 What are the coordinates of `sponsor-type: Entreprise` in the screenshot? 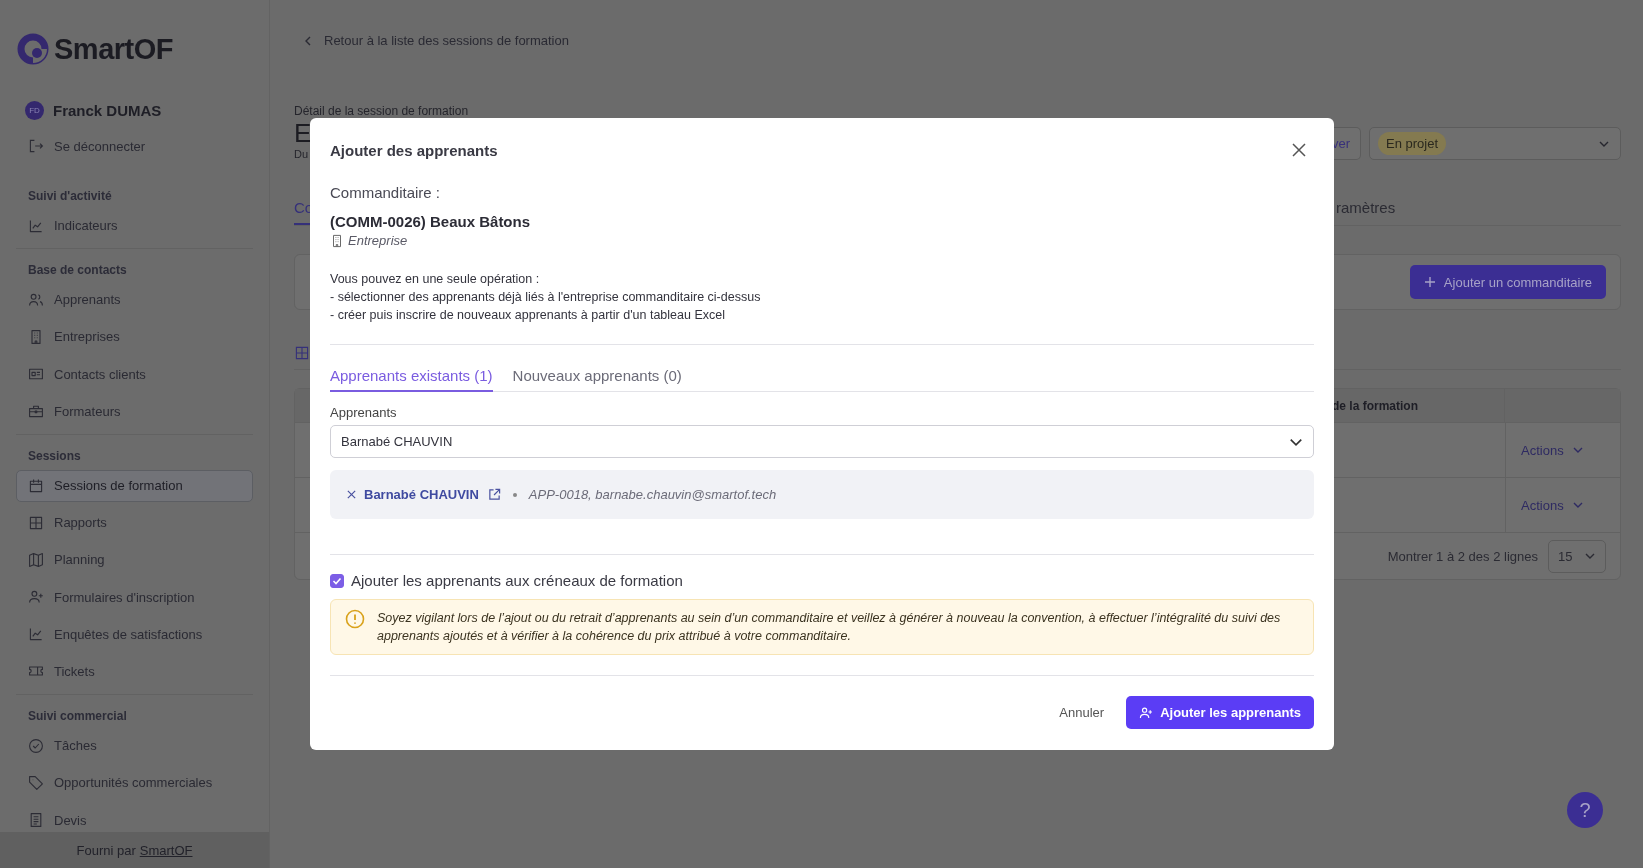 It's located at (378, 240).